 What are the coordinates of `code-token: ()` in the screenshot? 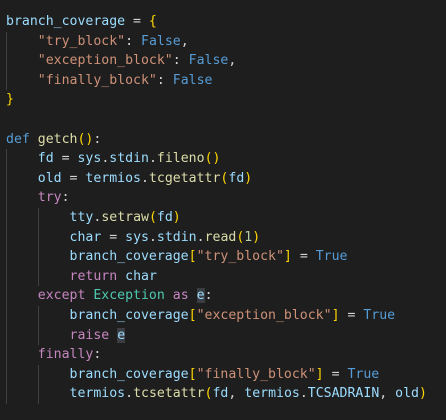 It's located at (85, 139).